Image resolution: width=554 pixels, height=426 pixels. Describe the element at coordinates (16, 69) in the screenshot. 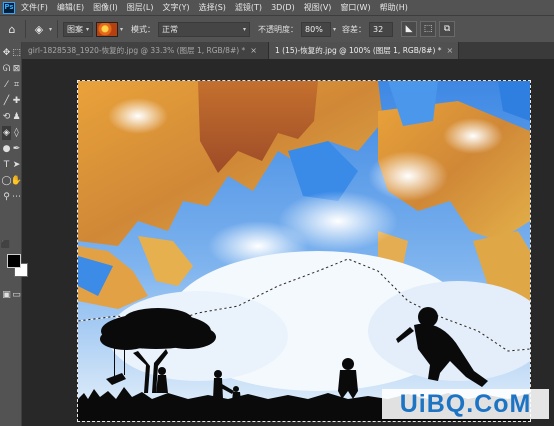

I see `quick-selection-tool-icon: ⊠` at that location.